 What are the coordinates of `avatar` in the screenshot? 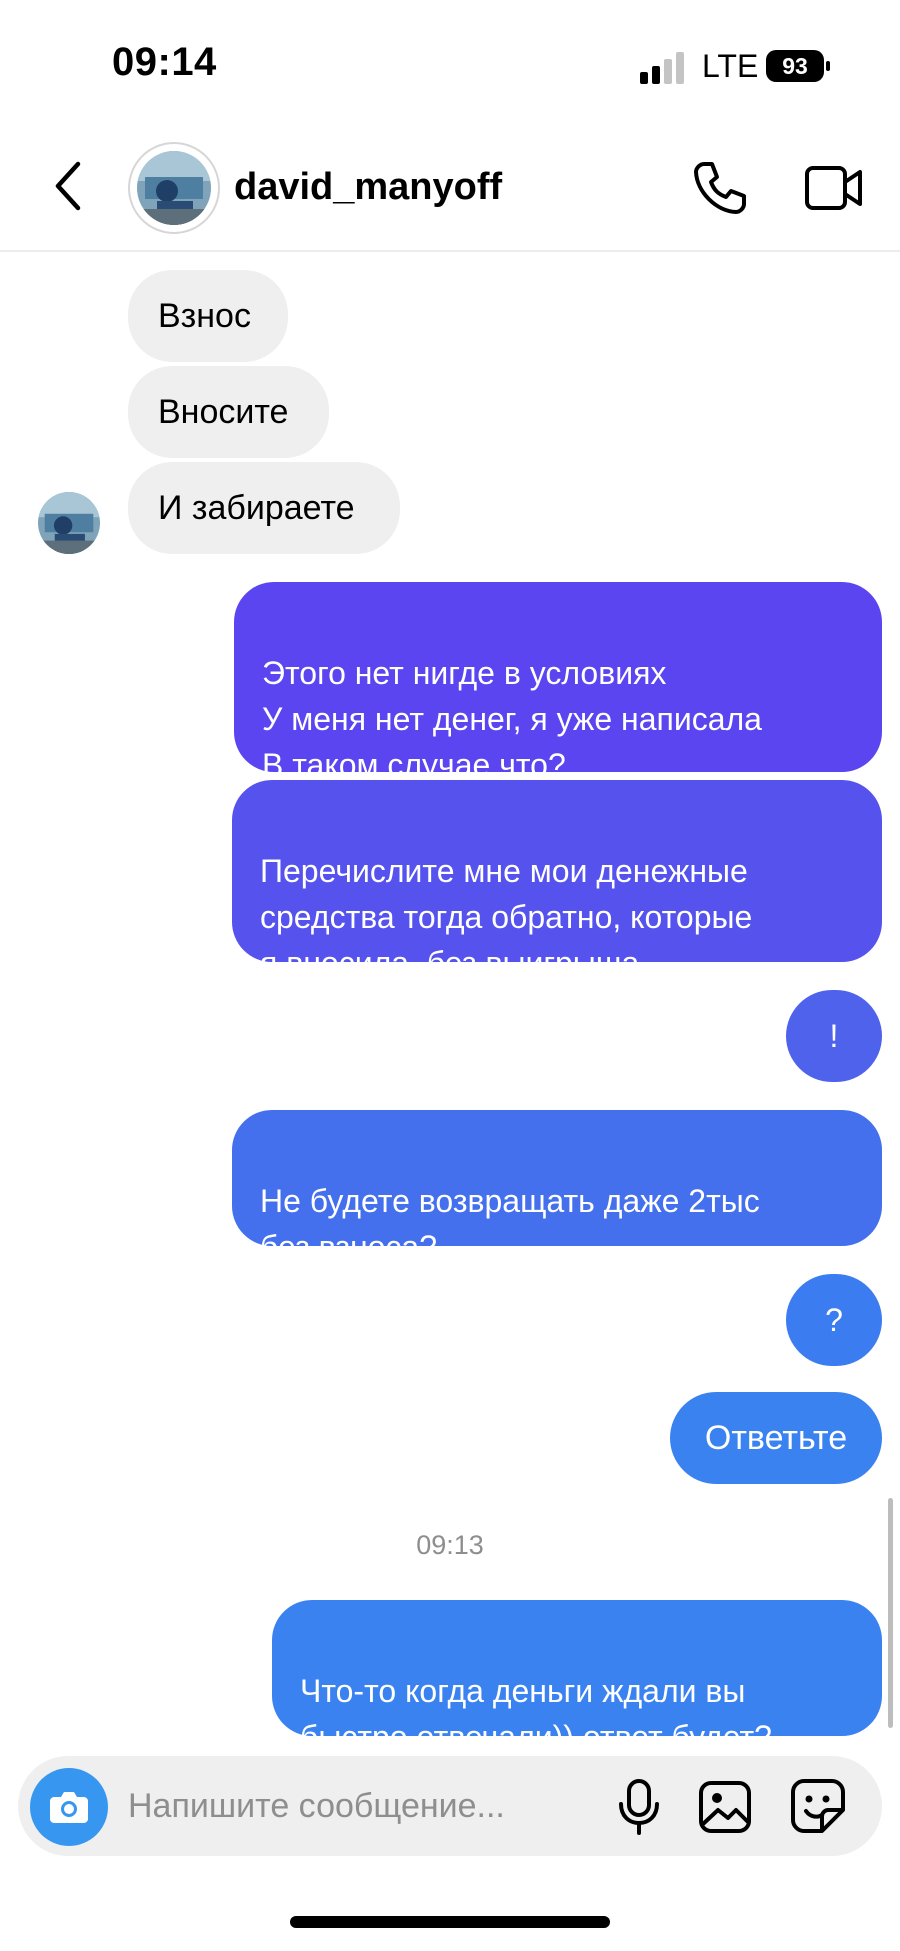 It's located at (174, 188).